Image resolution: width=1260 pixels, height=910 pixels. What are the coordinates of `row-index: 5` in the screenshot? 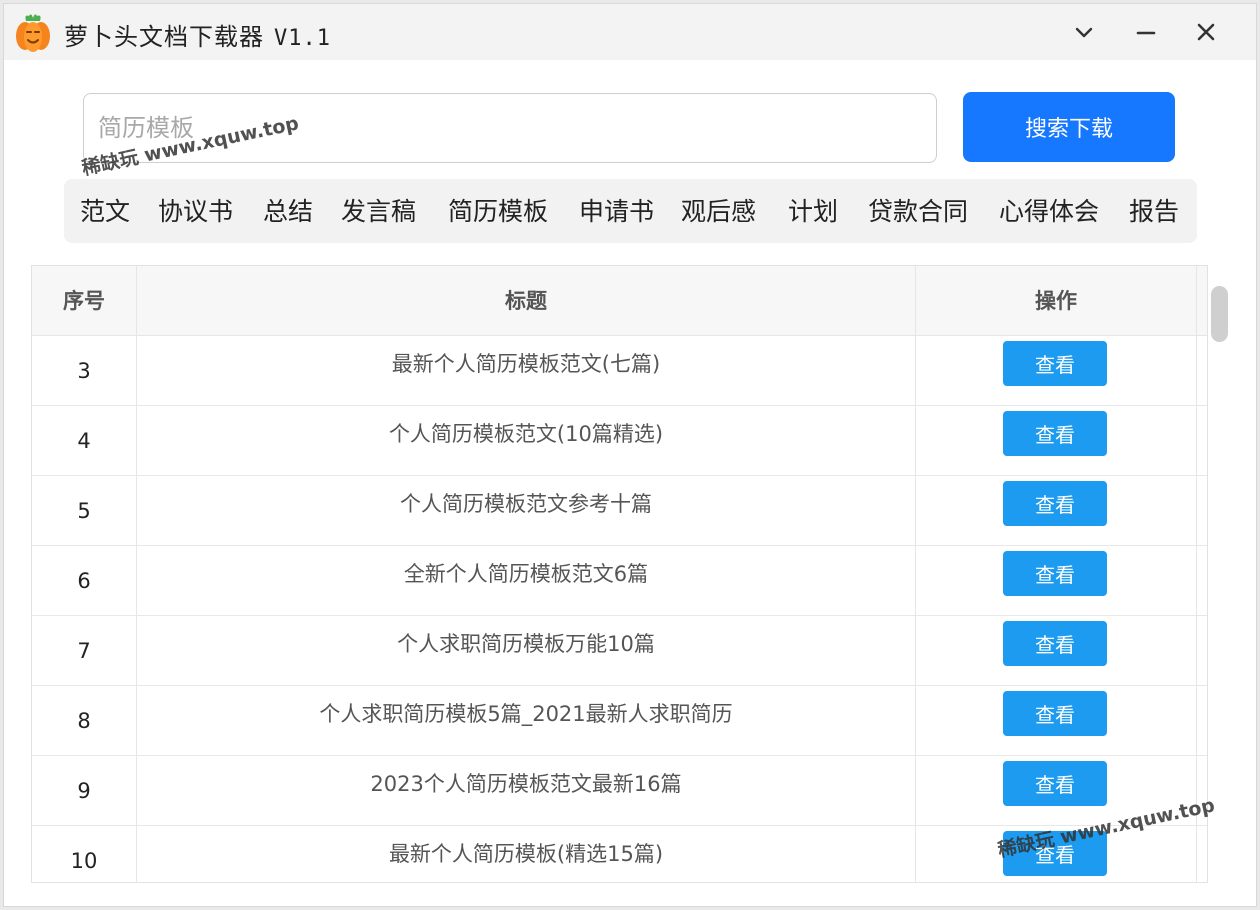 It's located at (84, 511).